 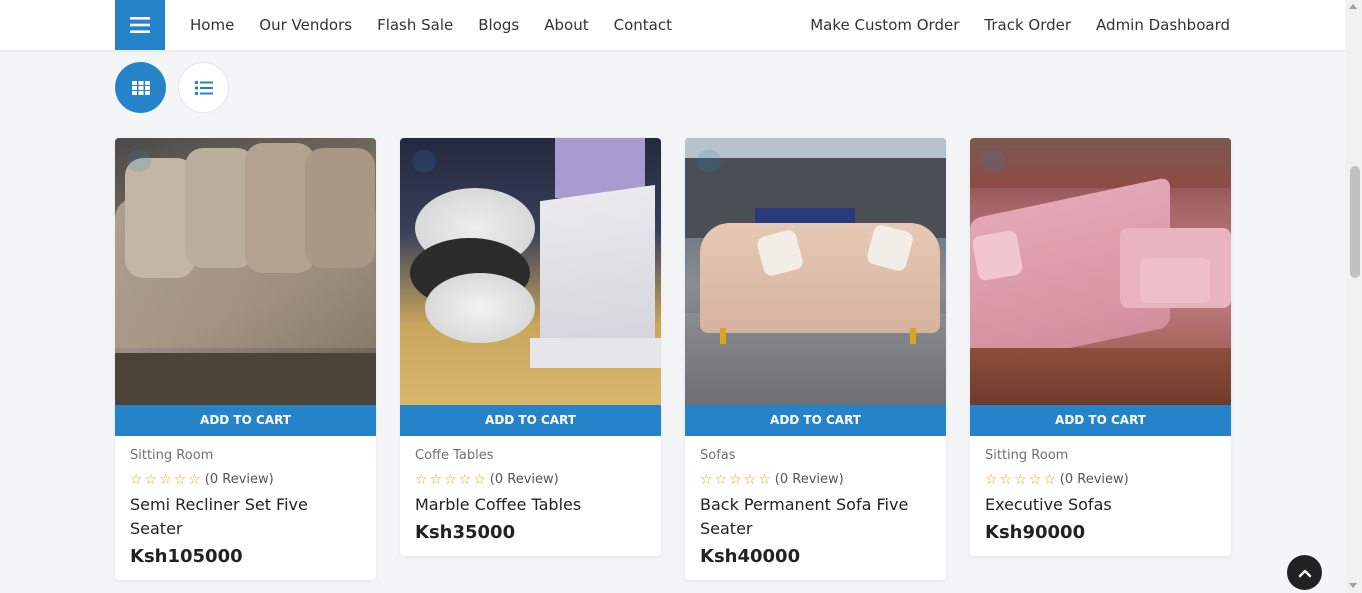 I want to click on nav-track-order-link: Track Order, so click(x=1027, y=25).